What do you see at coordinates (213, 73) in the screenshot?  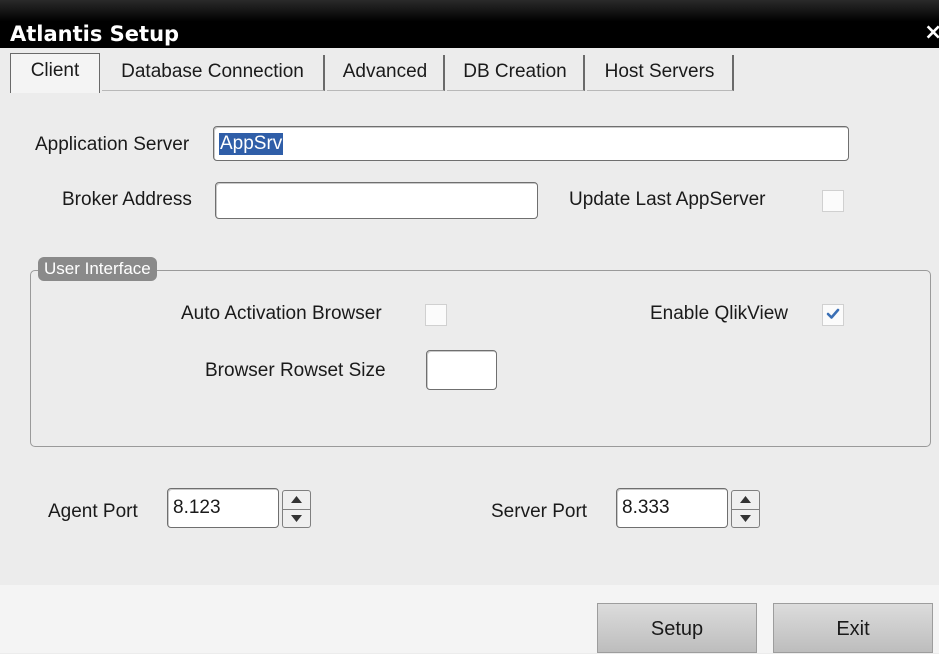 I see `tab-database-connection: Database Connection` at bounding box center [213, 73].